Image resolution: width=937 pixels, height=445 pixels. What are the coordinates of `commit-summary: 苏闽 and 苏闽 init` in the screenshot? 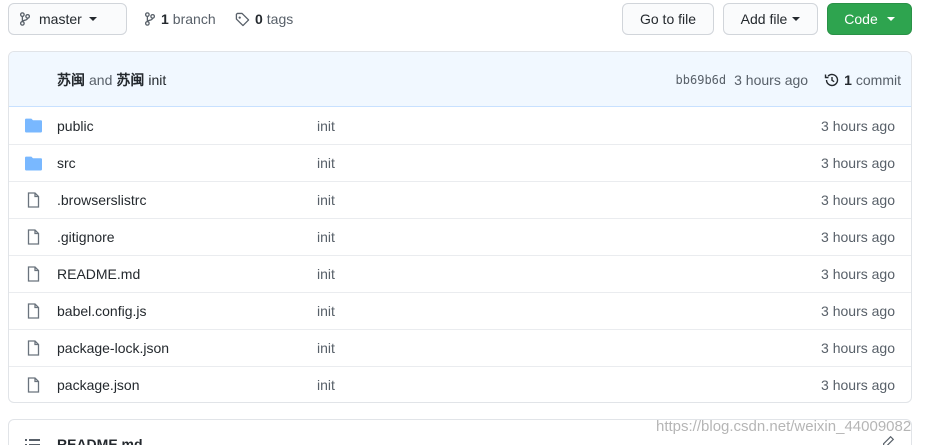 It's located at (111, 79).